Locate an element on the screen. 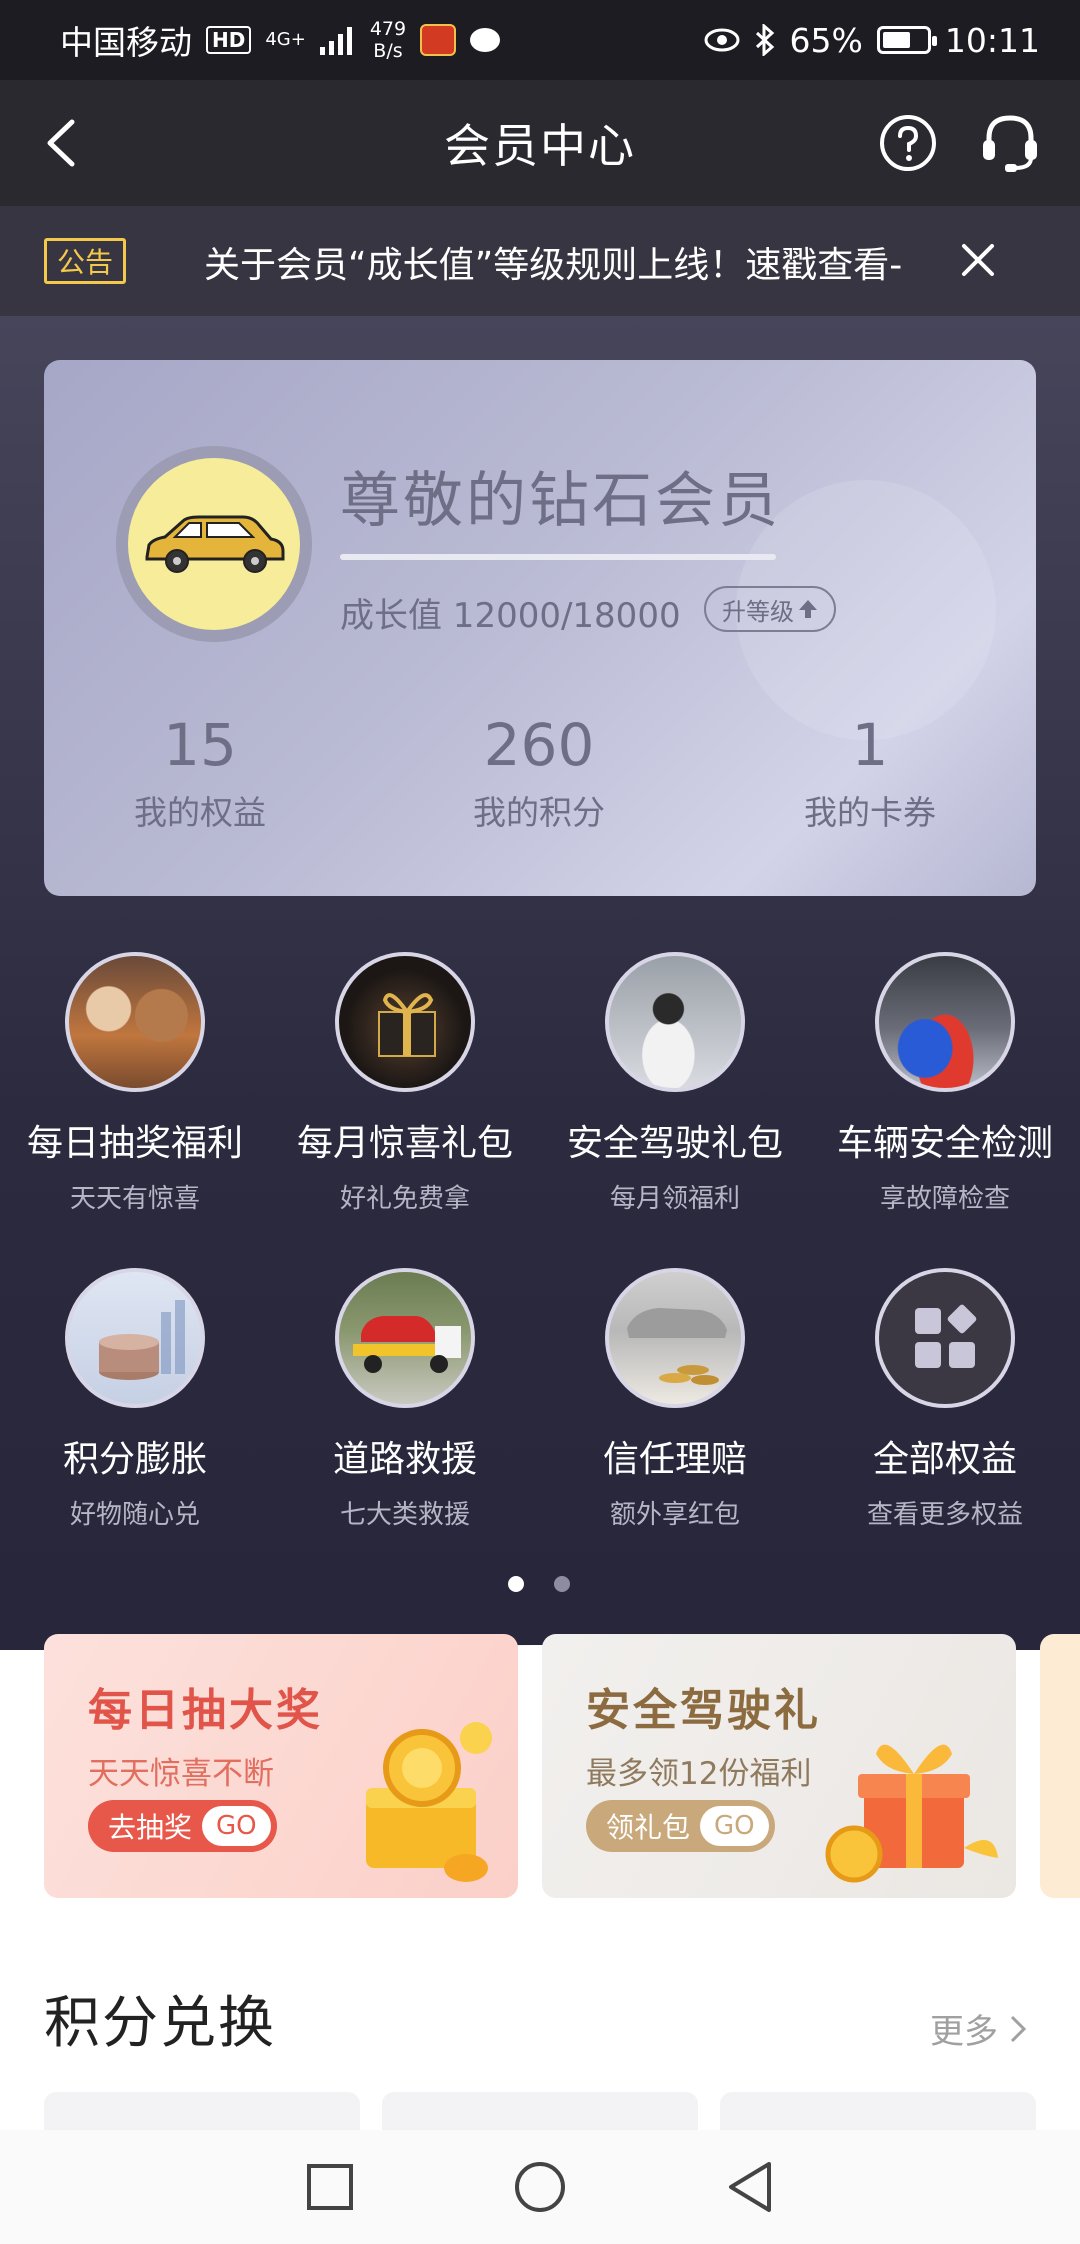 This screenshot has width=1080, height=2244. avatar is located at coordinates (214, 544).